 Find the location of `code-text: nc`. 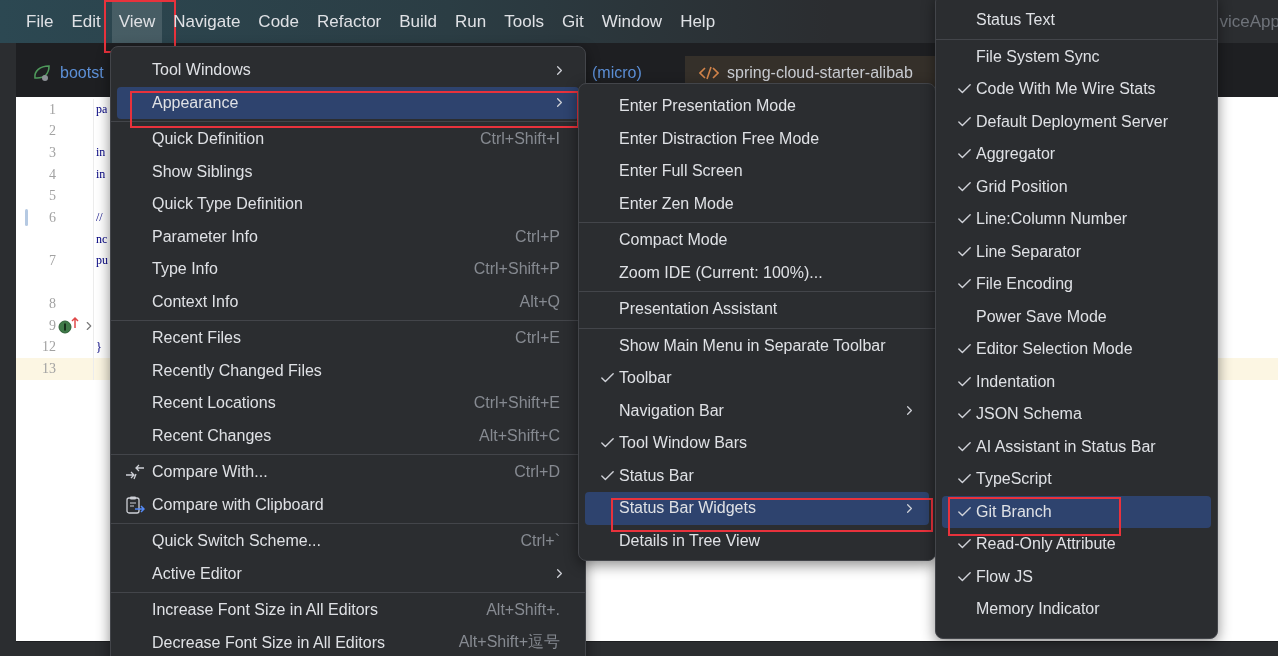

code-text: nc is located at coordinates (101, 239).